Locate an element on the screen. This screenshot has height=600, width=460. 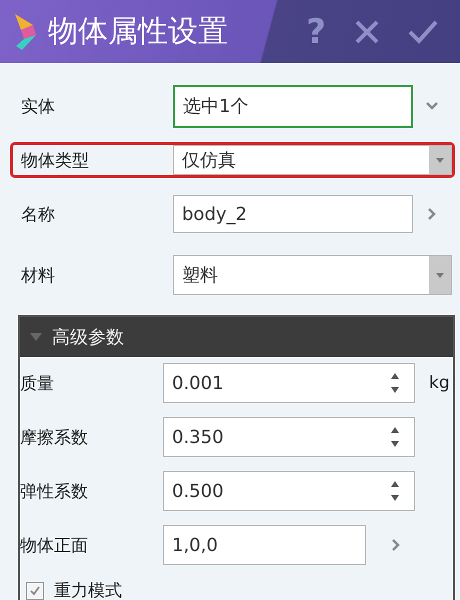
field-label: 弹性系数 is located at coordinates (54, 491).